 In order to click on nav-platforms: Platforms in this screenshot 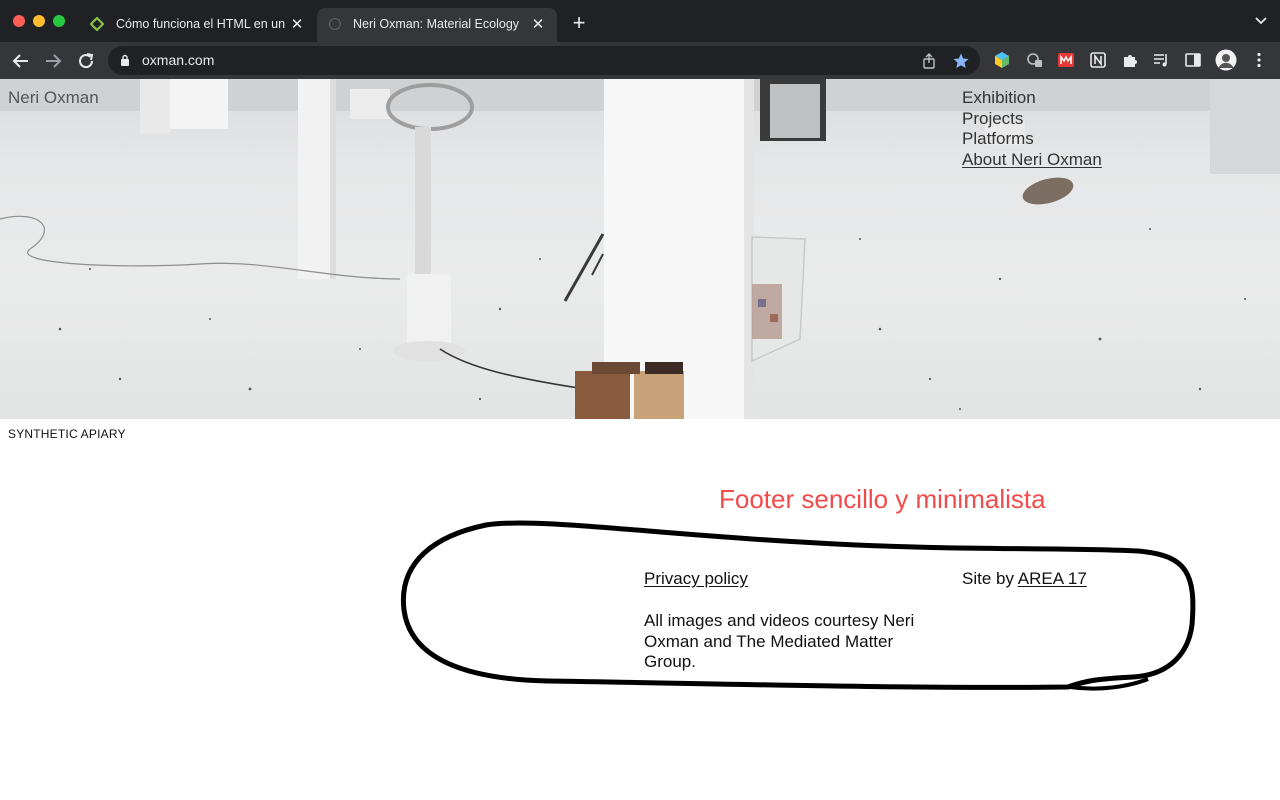, I will do `click(1032, 139)`.